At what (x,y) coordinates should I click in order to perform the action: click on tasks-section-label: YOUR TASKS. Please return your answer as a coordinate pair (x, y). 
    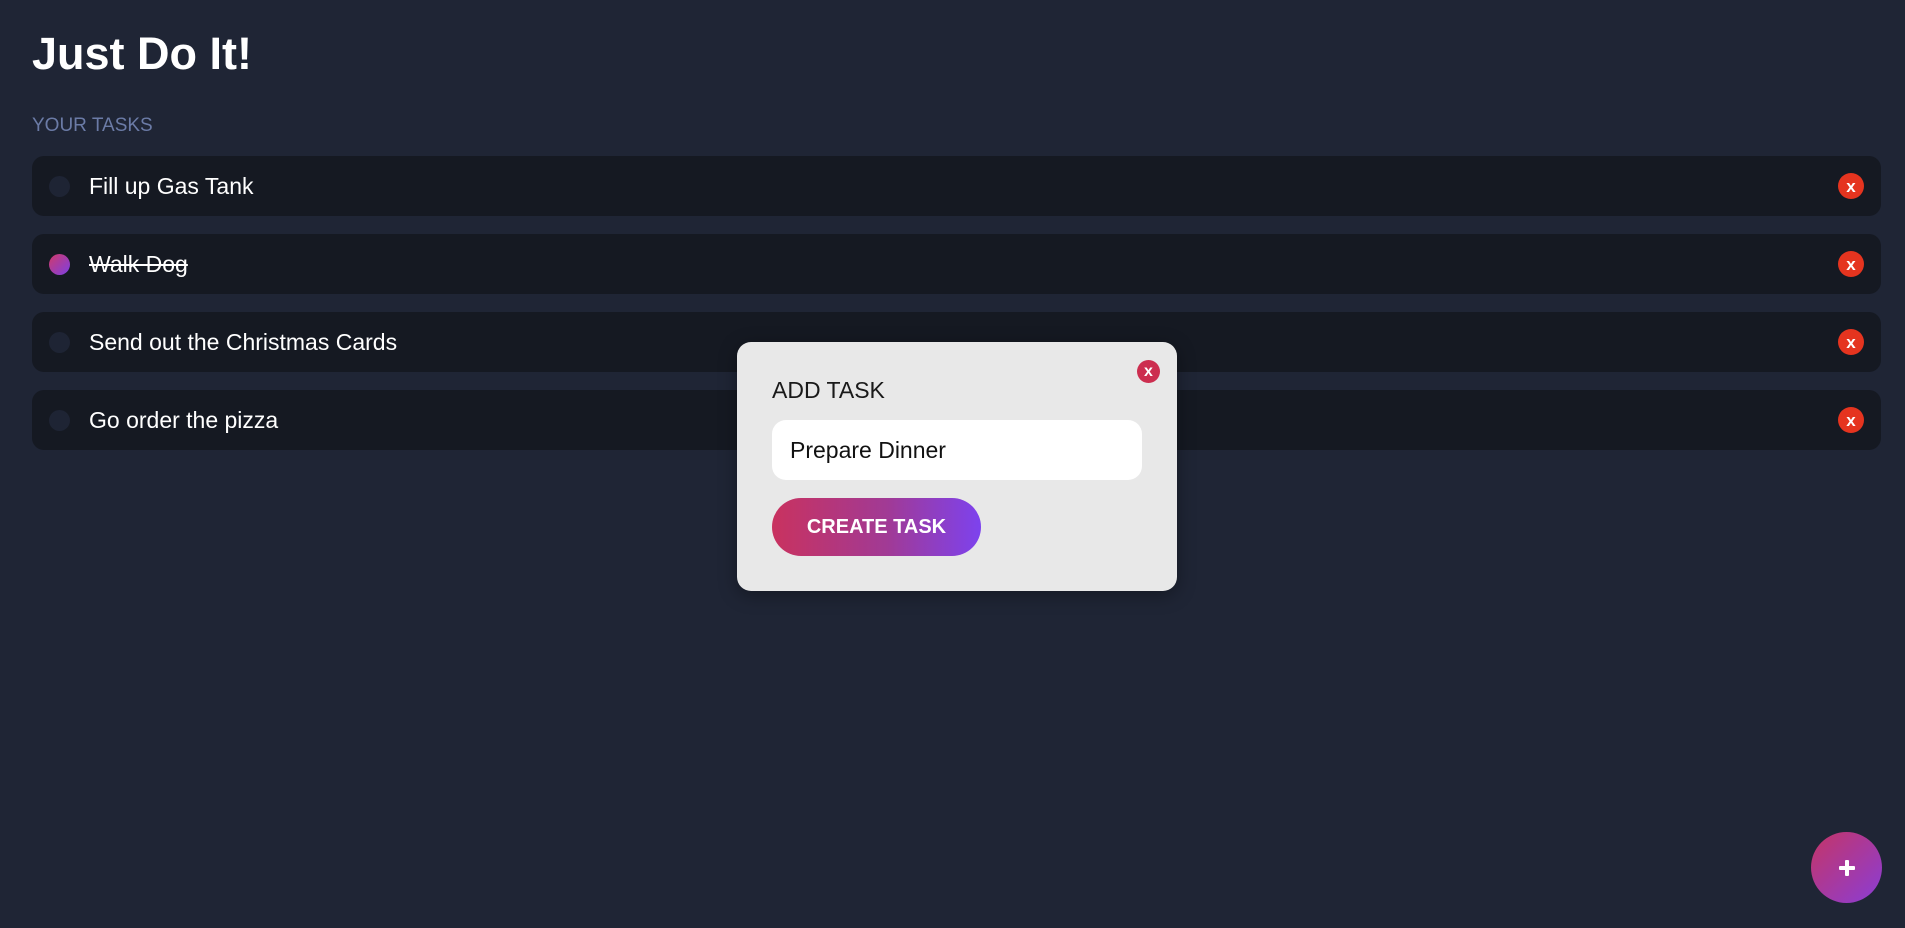
    Looking at the image, I should click on (92, 125).